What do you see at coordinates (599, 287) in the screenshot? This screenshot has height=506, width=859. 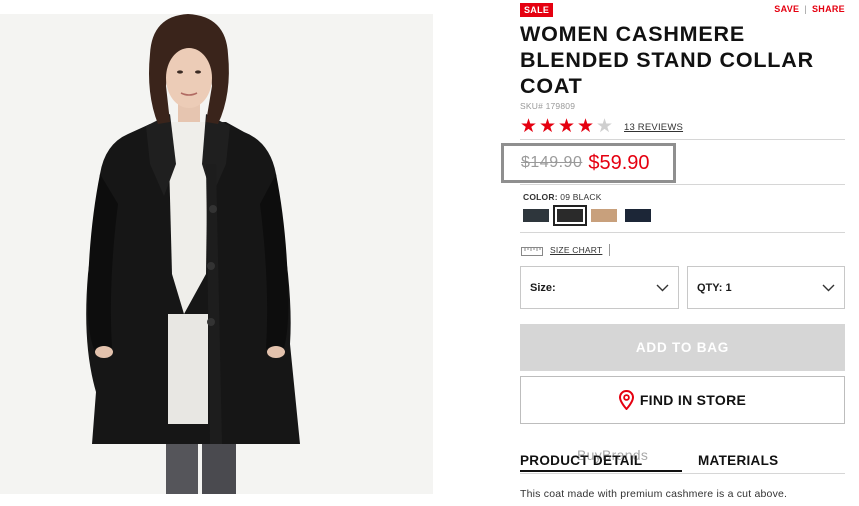 I see `size-select: Size:` at bounding box center [599, 287].